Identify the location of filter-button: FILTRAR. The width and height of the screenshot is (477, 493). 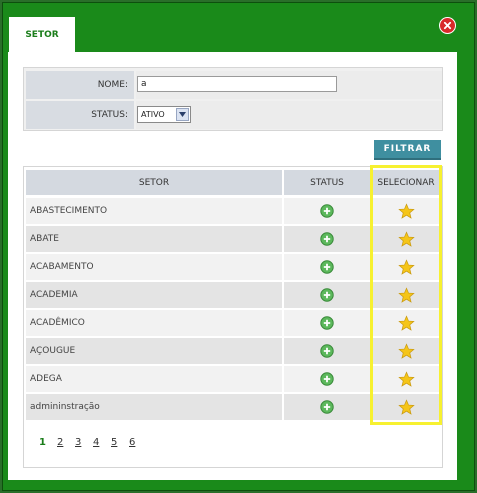
(407, 150).